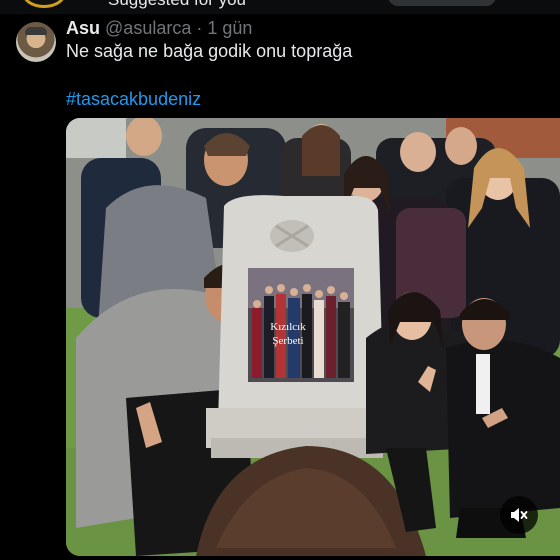  Describe the element at coordinates (83, 28) in the screenshot. I see `display-name: Asu` at that location.